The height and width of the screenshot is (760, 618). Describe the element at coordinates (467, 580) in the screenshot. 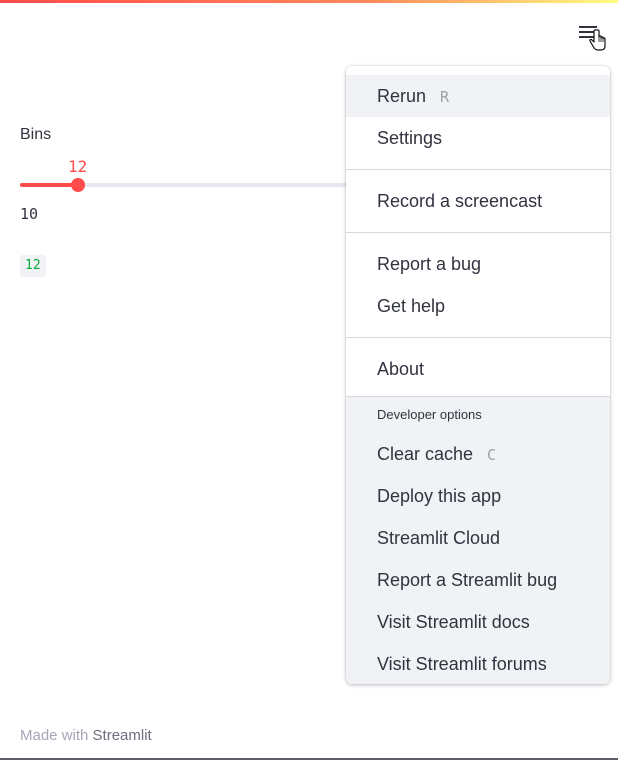

I see `menu-item-label: Report a Streamlit bug` at that location.